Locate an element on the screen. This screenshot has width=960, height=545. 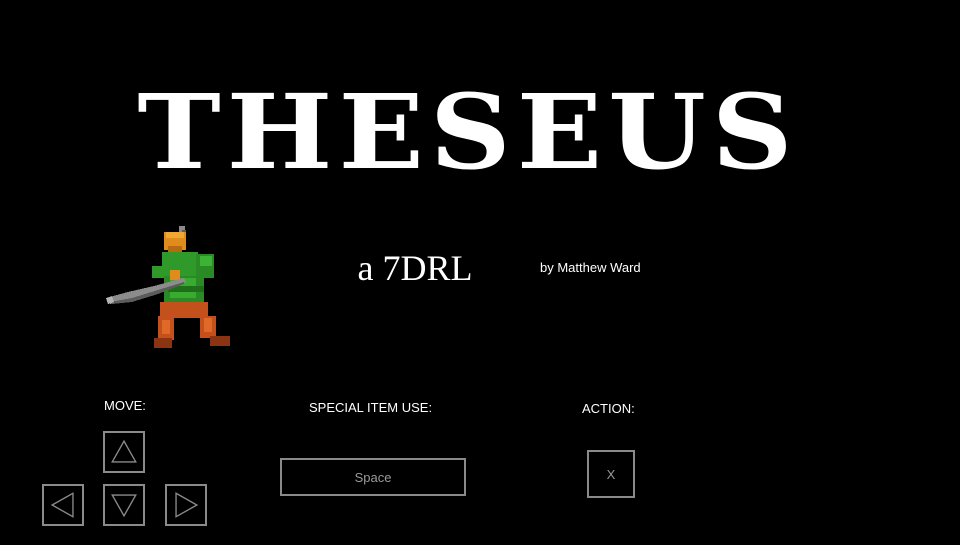
down-arrow-icon is located at coordinates (124, 506).